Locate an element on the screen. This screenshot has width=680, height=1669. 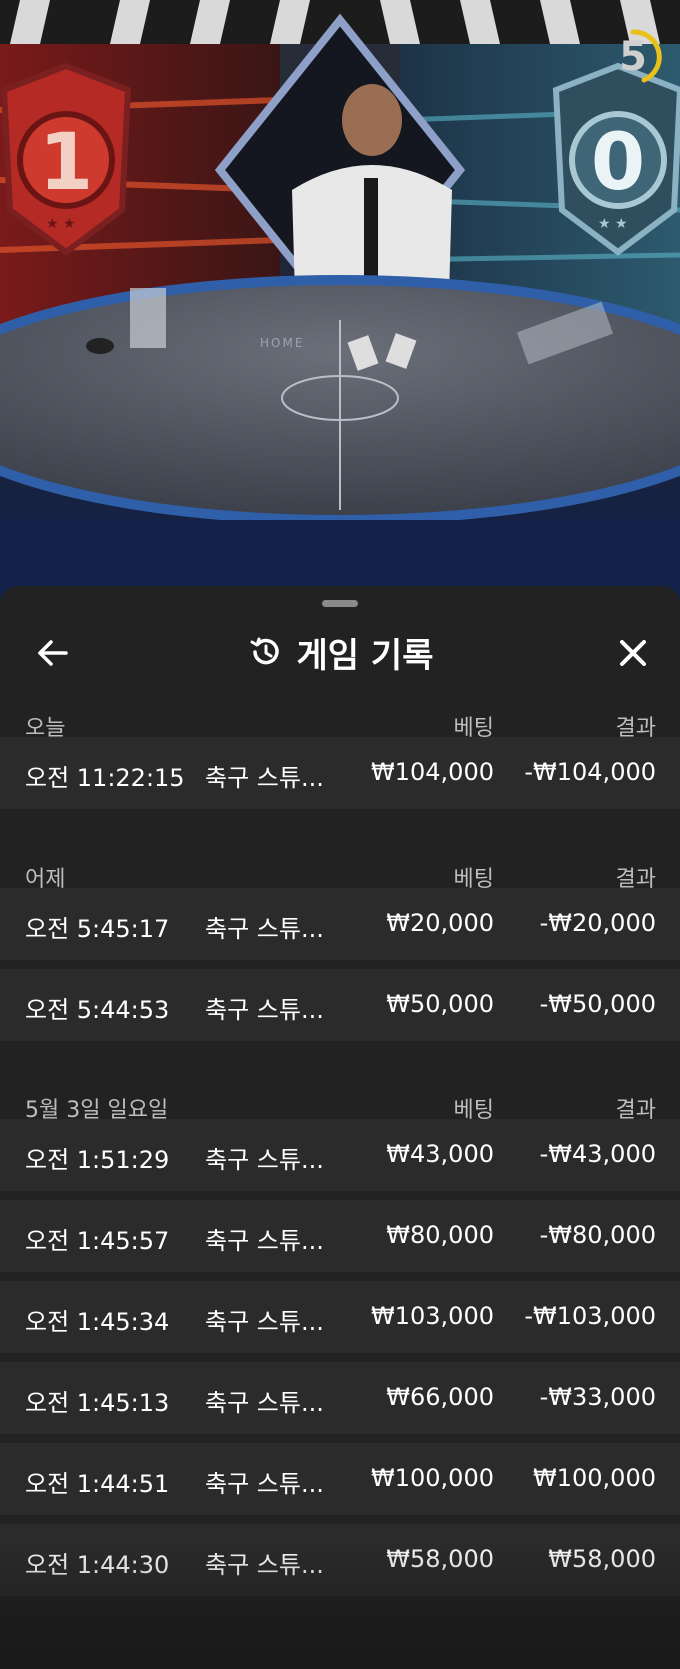
row-bet: ₩58,000 is located at coordinates (440, 1559).